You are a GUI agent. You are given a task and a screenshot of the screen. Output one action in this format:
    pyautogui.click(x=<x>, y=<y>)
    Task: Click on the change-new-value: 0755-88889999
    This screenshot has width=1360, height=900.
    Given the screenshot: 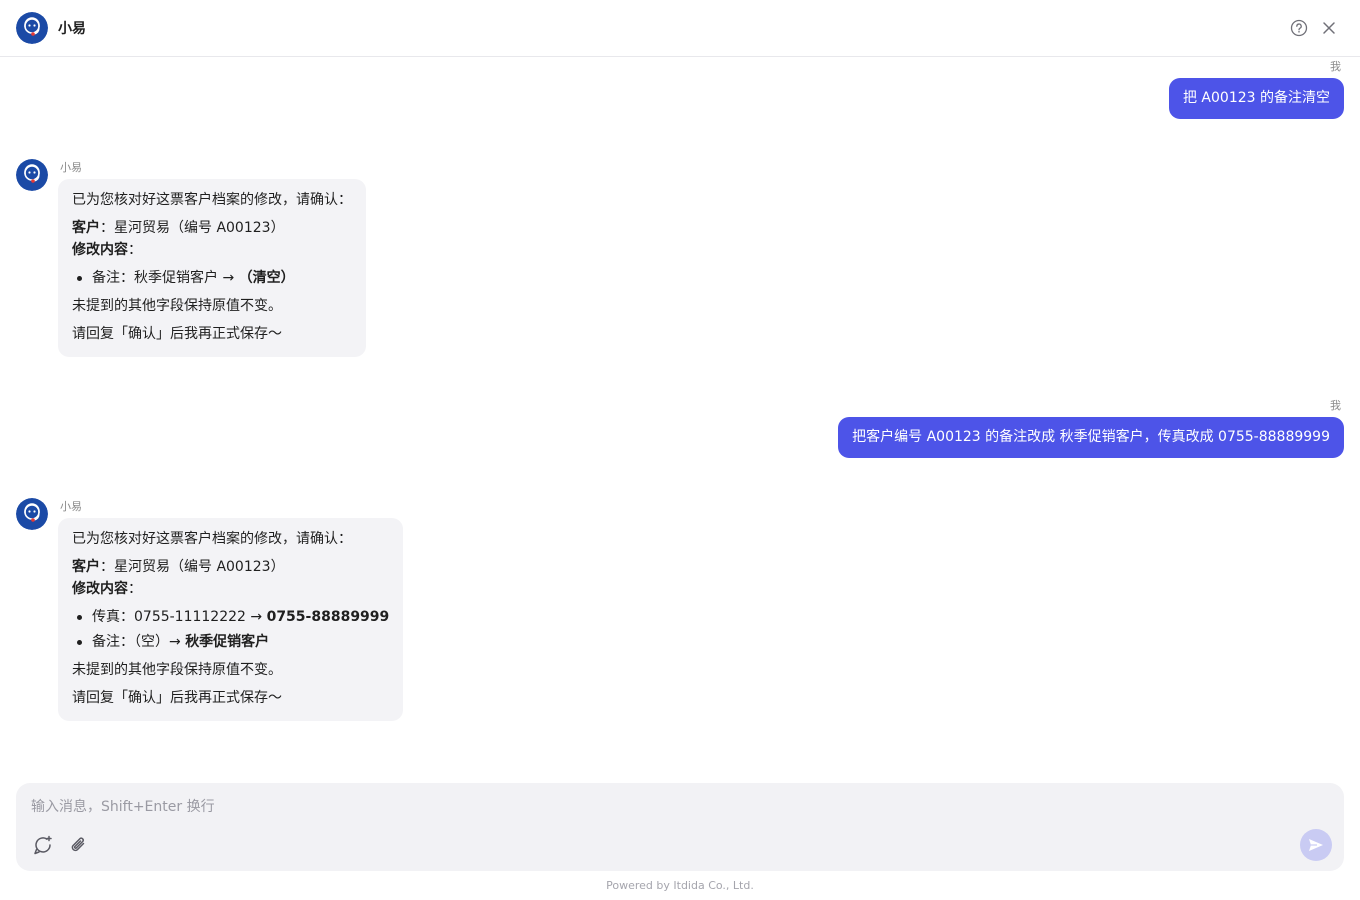 What is the action you would take?
    pyautogui.click(x=328, y=617)
    